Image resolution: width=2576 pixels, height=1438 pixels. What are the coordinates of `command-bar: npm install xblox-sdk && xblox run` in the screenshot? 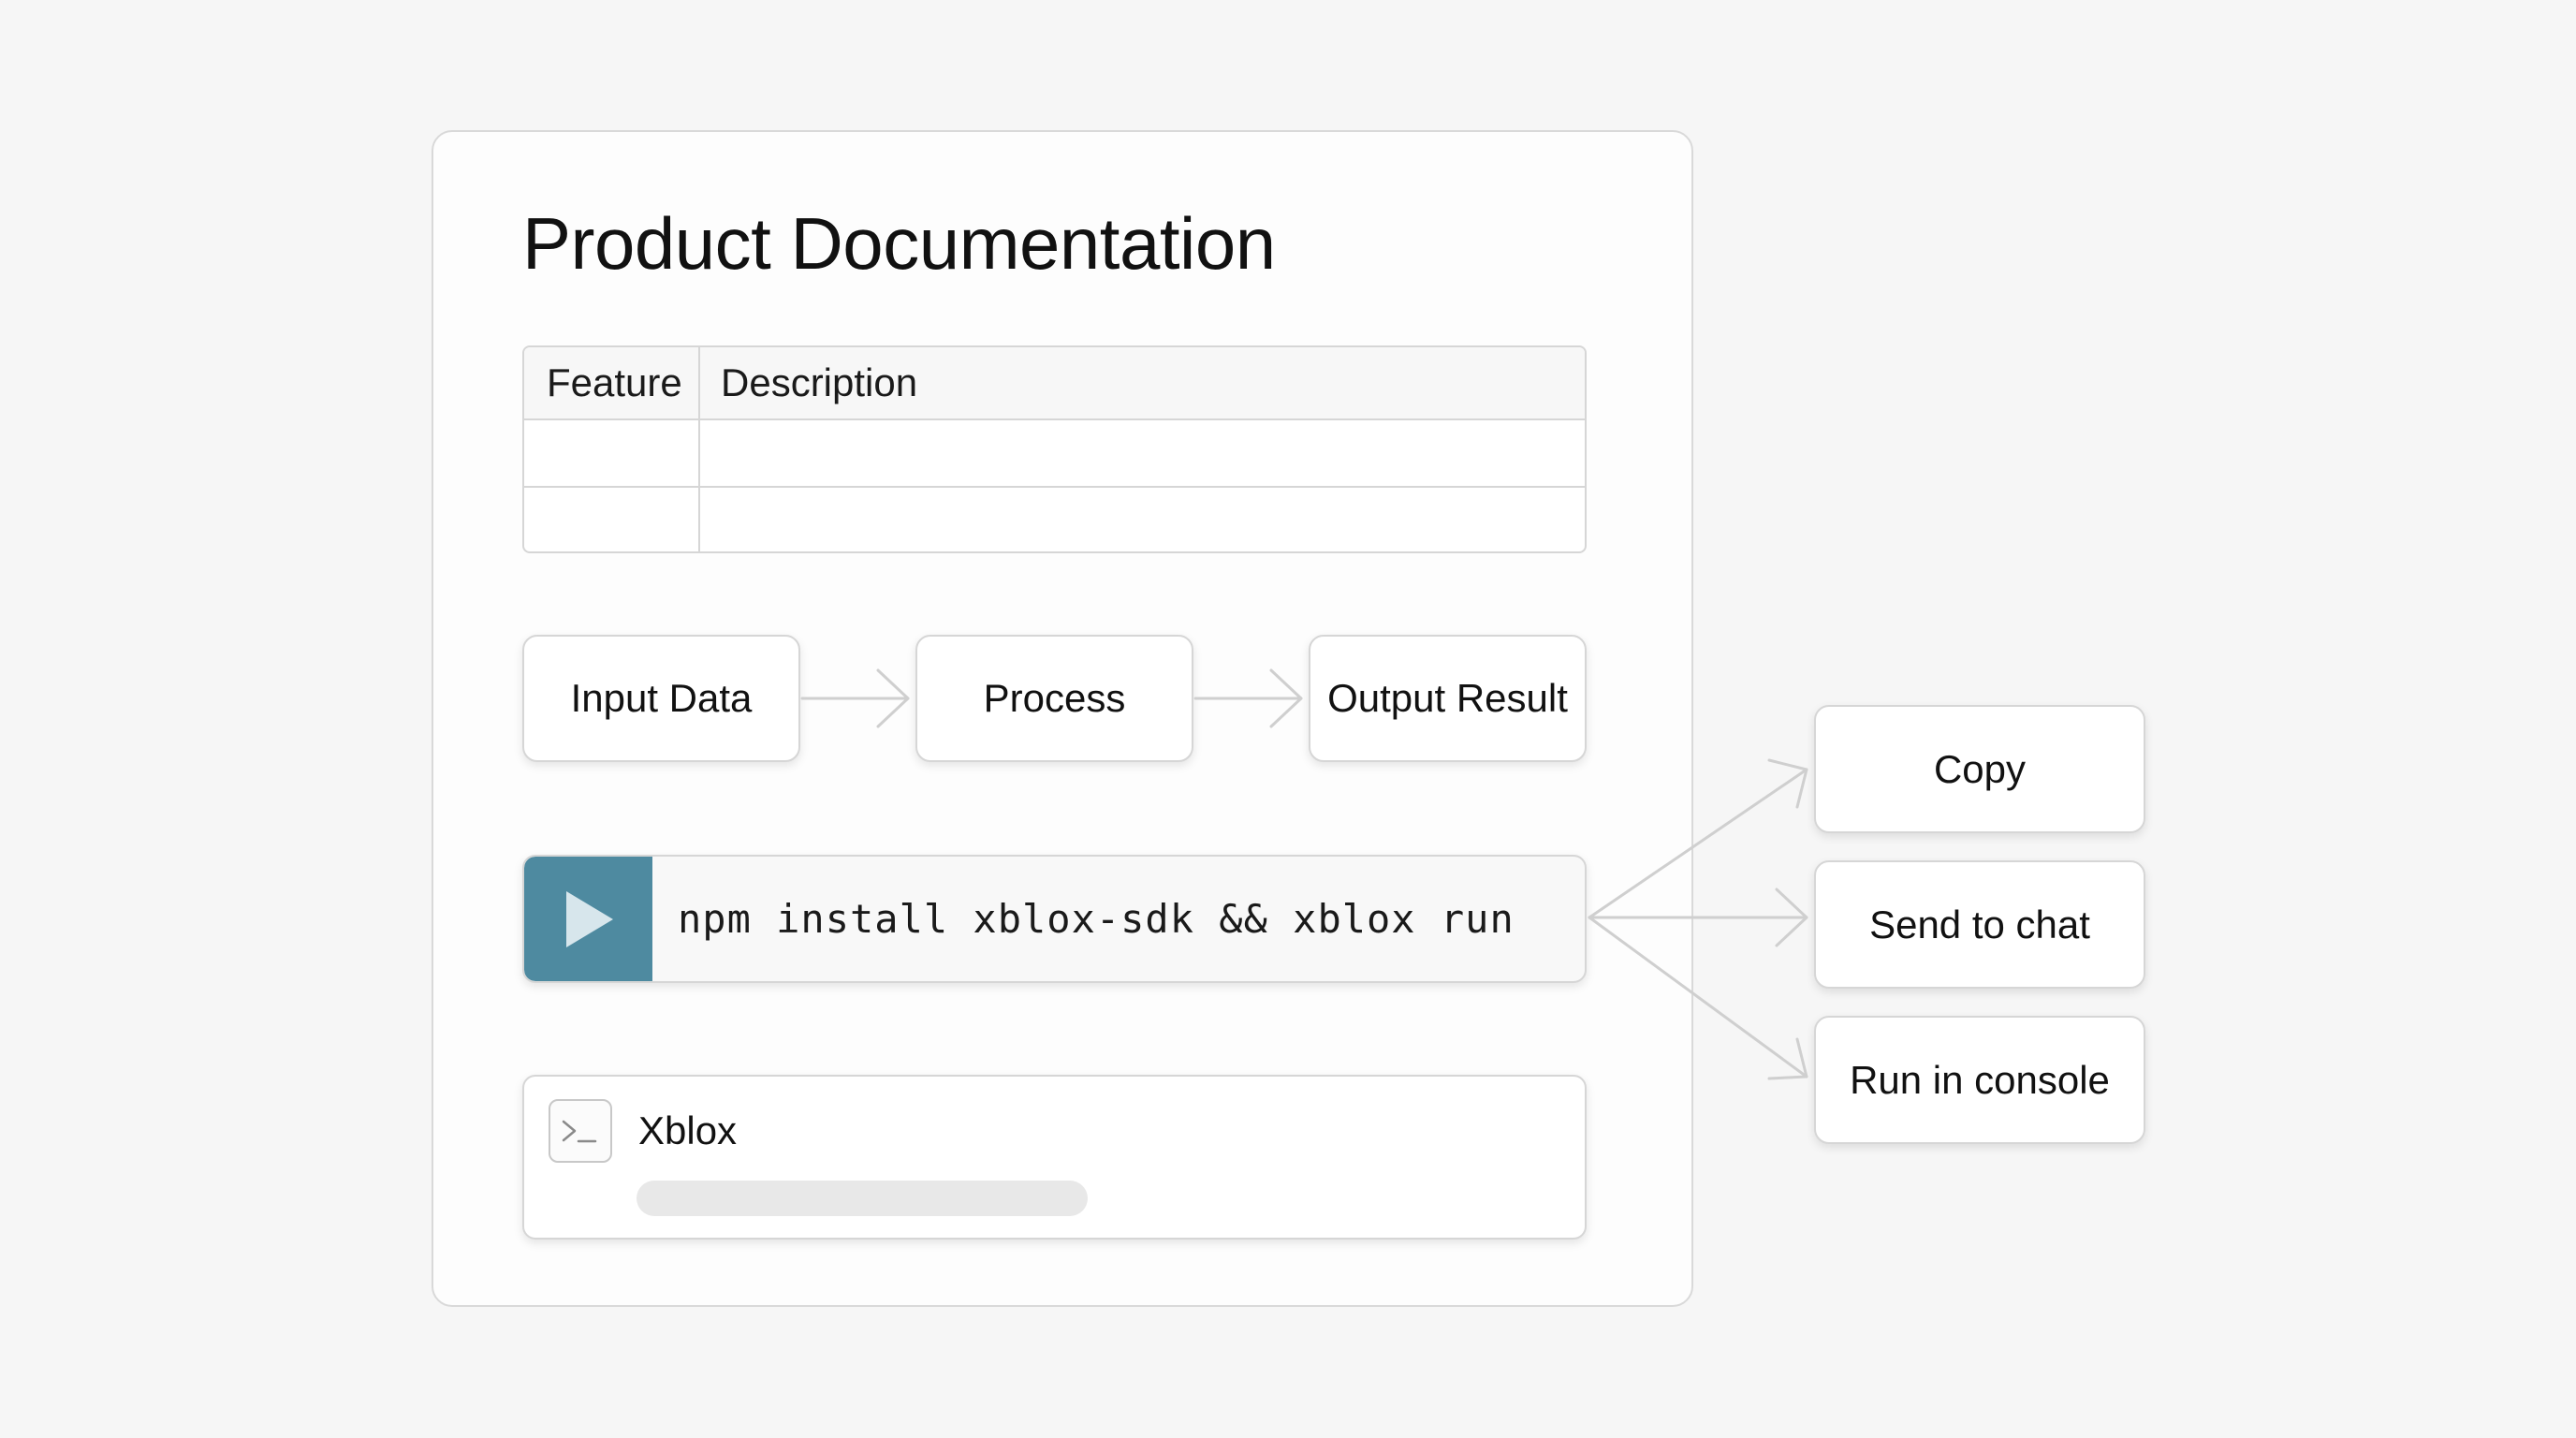 It's located at (1054, 919).